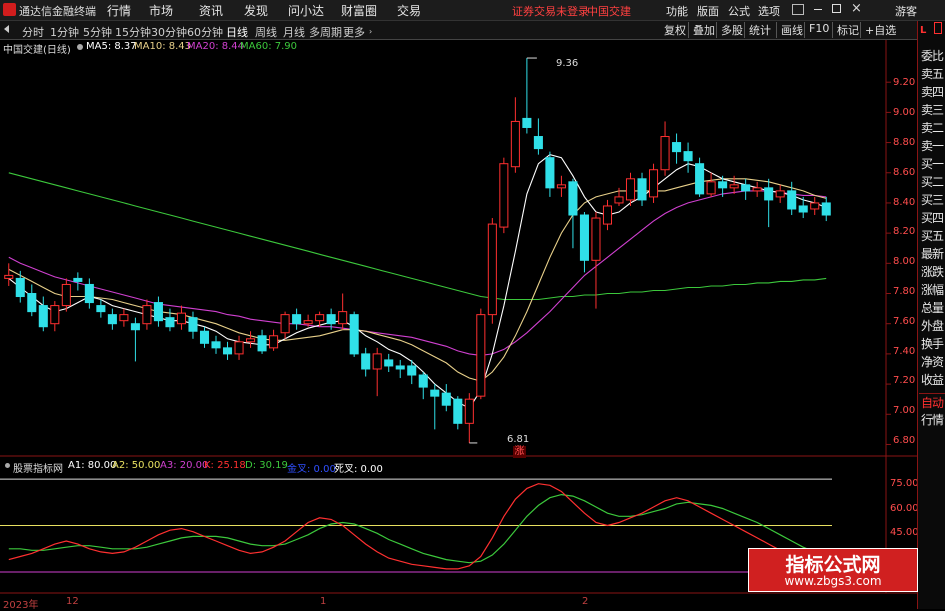  Describe the element at coordinates (904, 142) in the screenshot. I see `price-tick: 8.80` at that location.